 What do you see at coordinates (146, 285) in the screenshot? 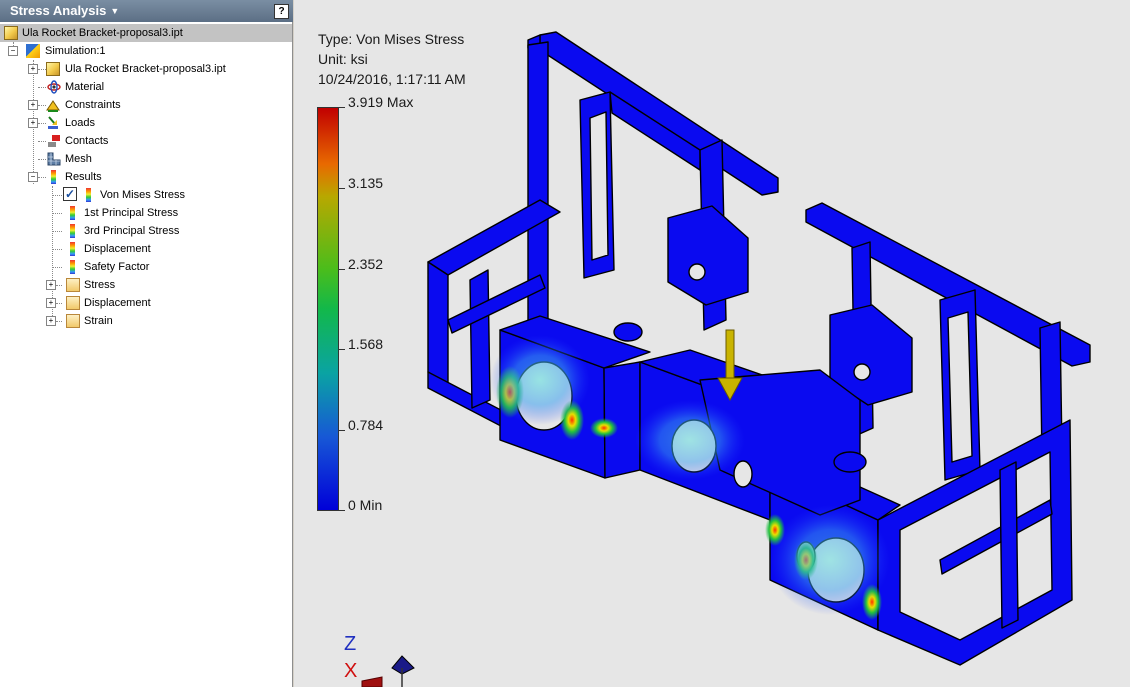
I see `tree-folder-stress: + Stress` at bounding box center [146, 285].